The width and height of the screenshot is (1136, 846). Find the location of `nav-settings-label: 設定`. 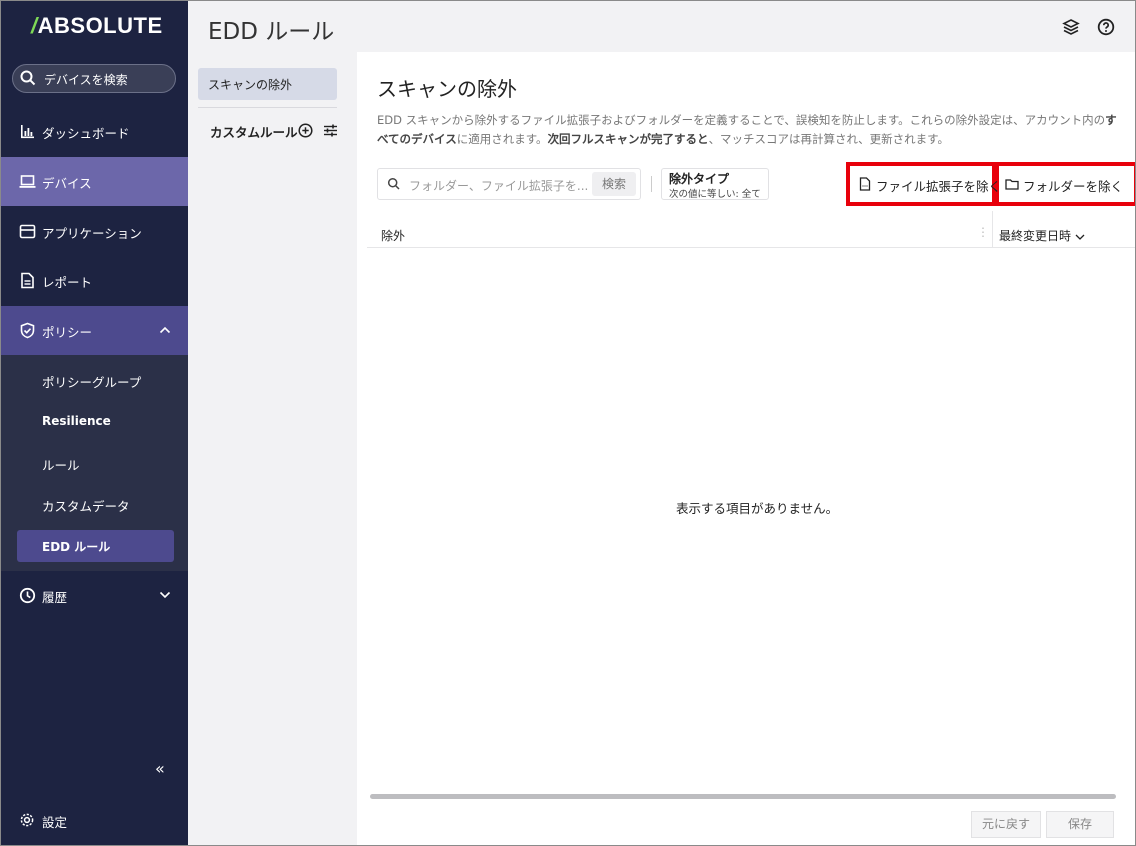

nav-settings-label: 設定 is located at coordinates (55, 822).